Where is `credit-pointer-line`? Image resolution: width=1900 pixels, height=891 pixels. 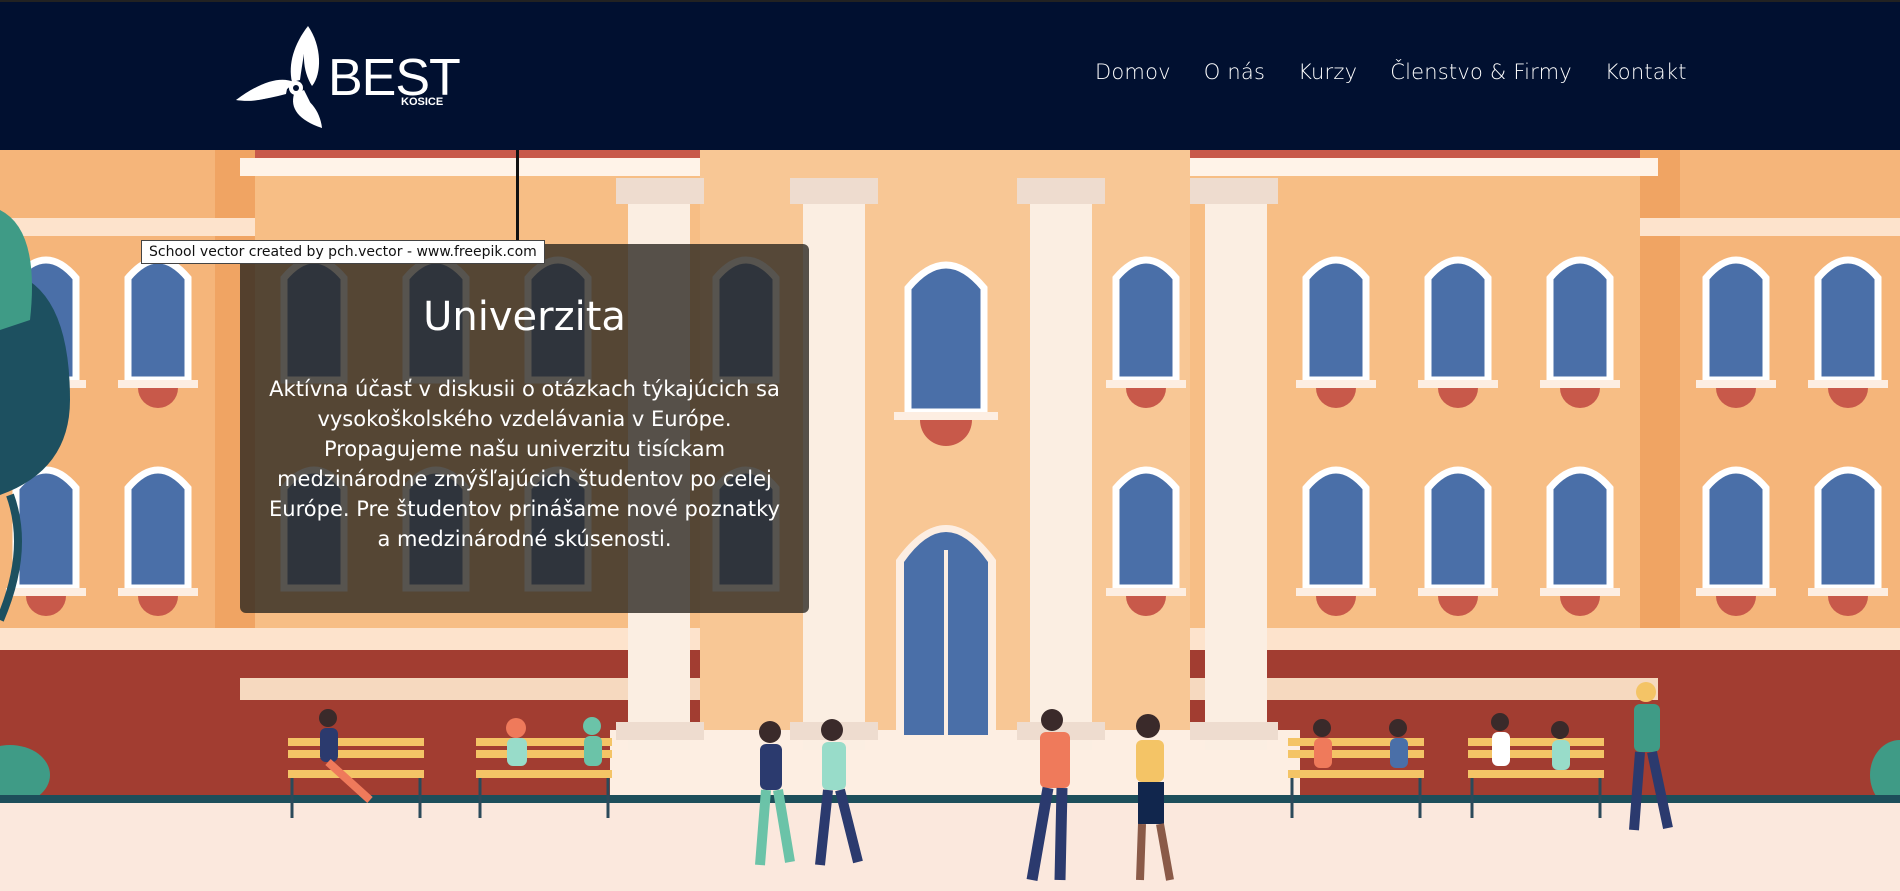 credit-pointer-line is located at coordinates (517, 195).